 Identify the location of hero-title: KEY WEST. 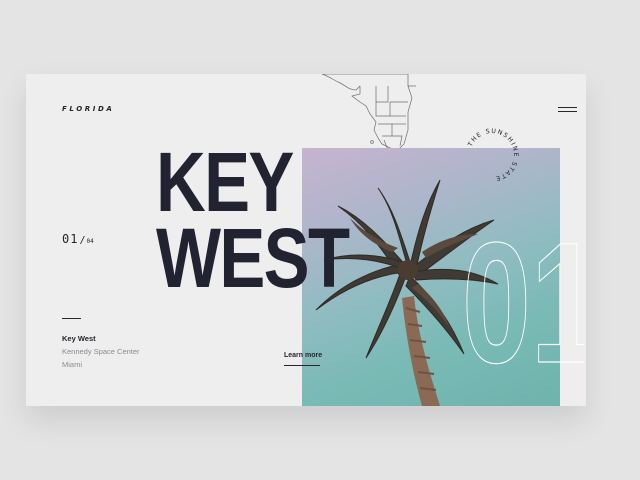
(253, 220).